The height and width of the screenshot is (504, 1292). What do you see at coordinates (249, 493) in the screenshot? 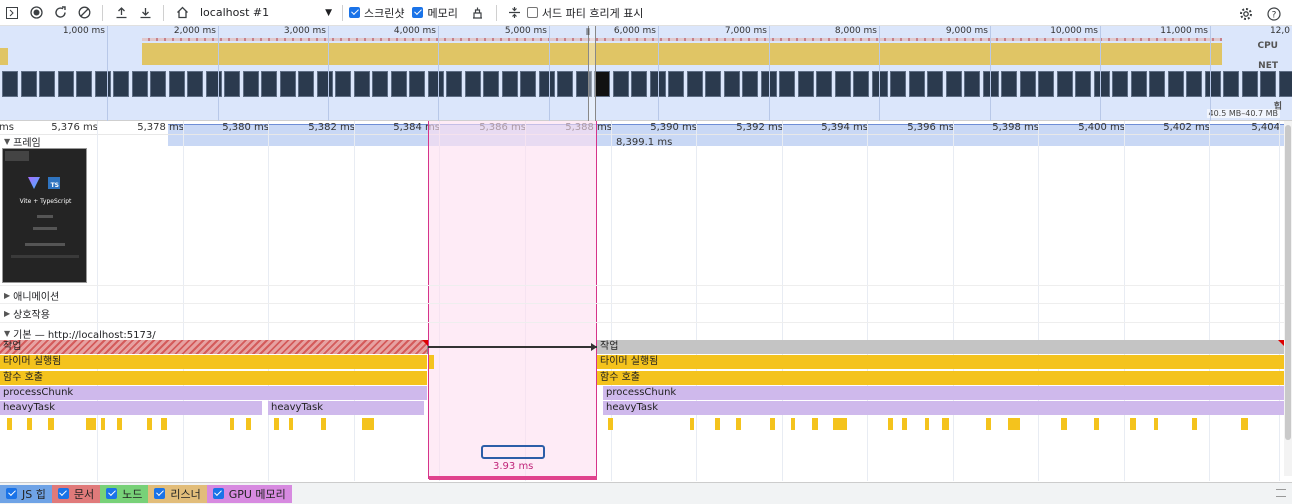
I see `counter-toggle: GPU 메모리` at bounding box center [249, 493].